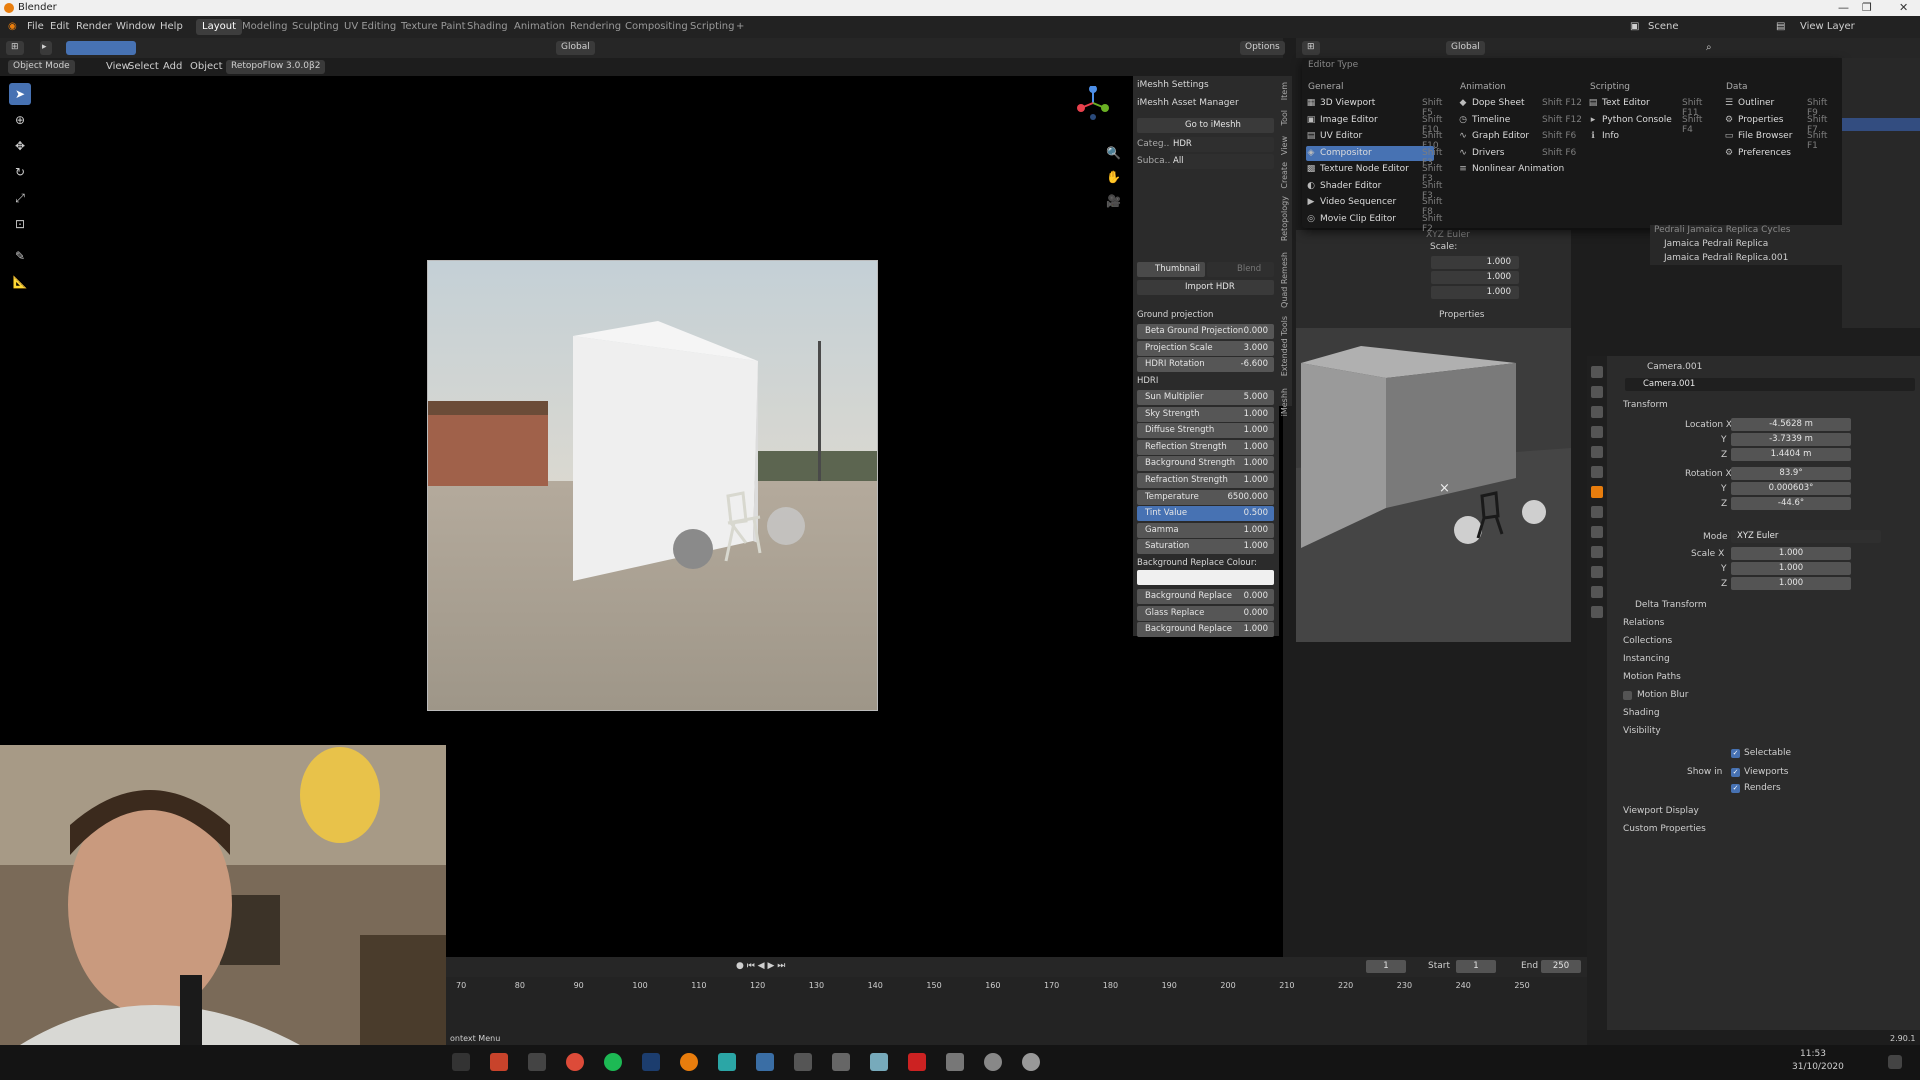 This screenshot has height=1080, width=1920. Describe the element at coordinates (1374, 156) in the screenshot. I see `editor-type-compositor: ◈ Compositor Shift F3` at that location.